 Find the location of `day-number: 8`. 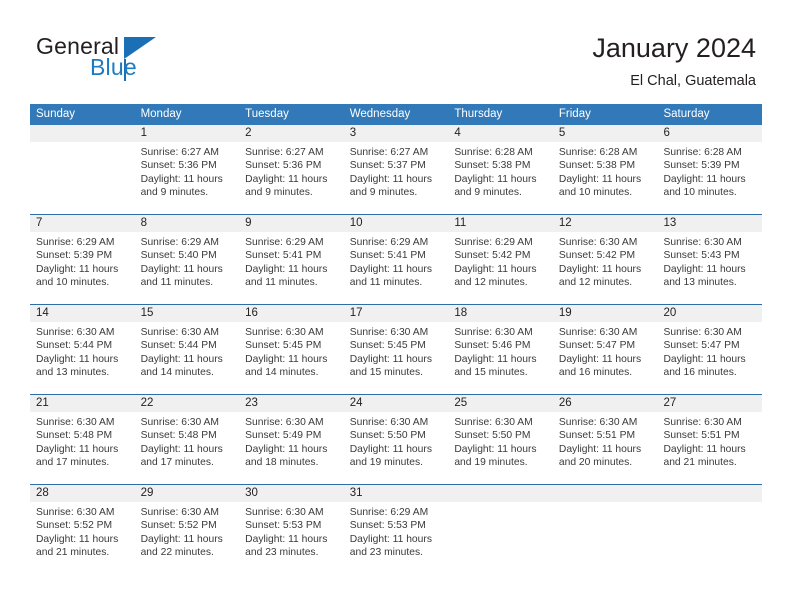

day-number: 8 is located at coordinates (187, 223).